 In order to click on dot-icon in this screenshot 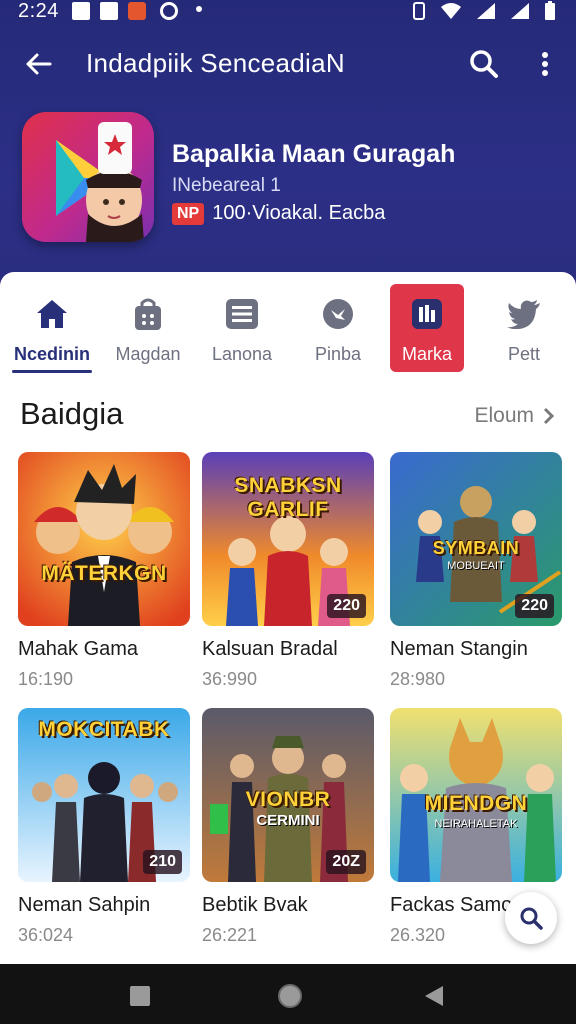, I will do `click(199, 9)`.